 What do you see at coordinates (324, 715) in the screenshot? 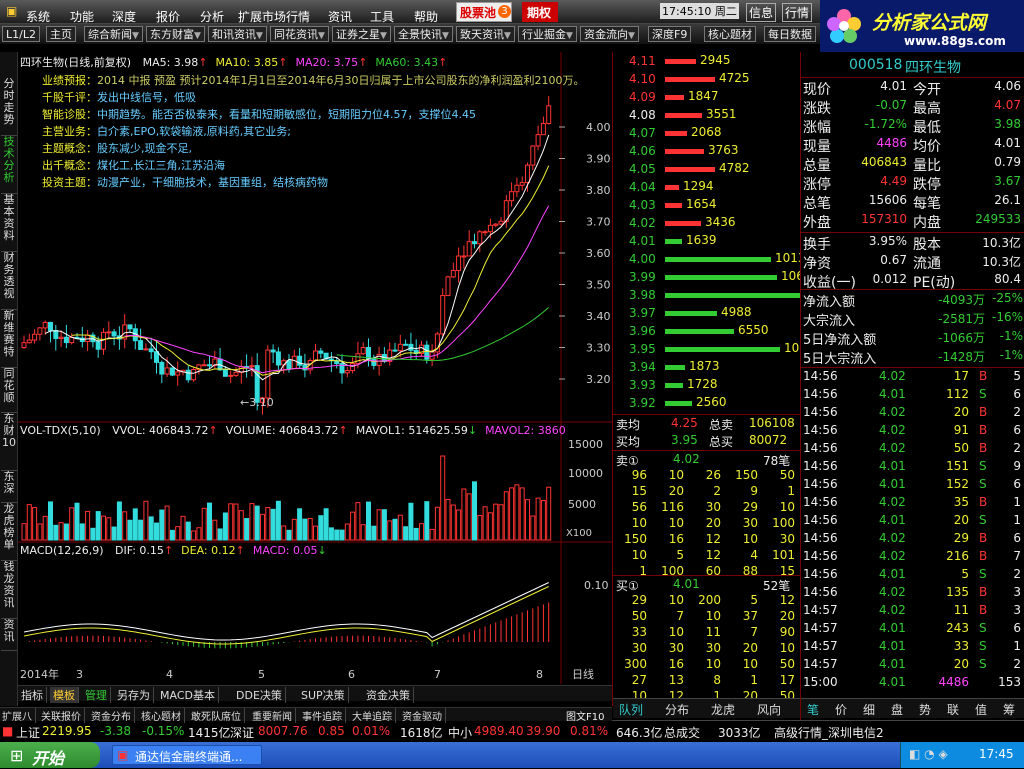
I see `bottom-tab-6: 事件追踪` at bounding box center [324, 715].